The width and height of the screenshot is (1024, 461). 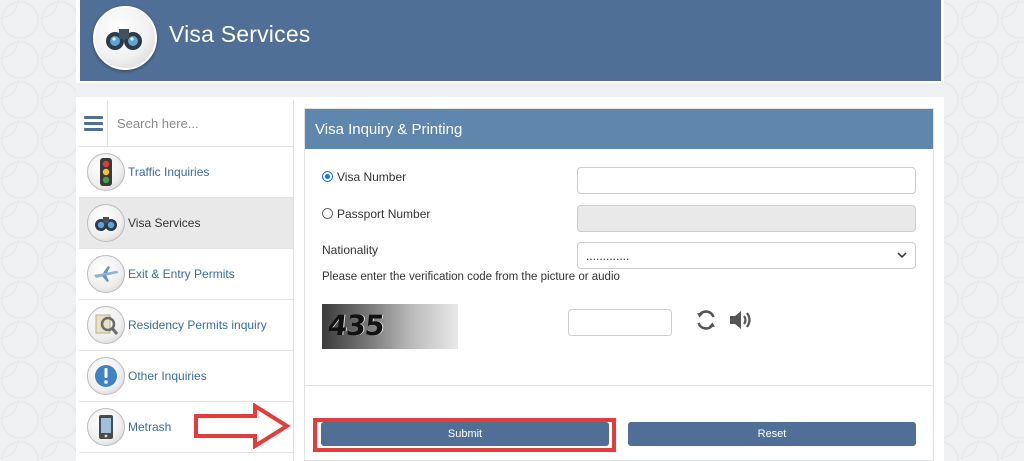 What do you see at coordinates (464, 435) in the screenshot?
I see `submit-highlight-box` at bounding box center [464, 435].